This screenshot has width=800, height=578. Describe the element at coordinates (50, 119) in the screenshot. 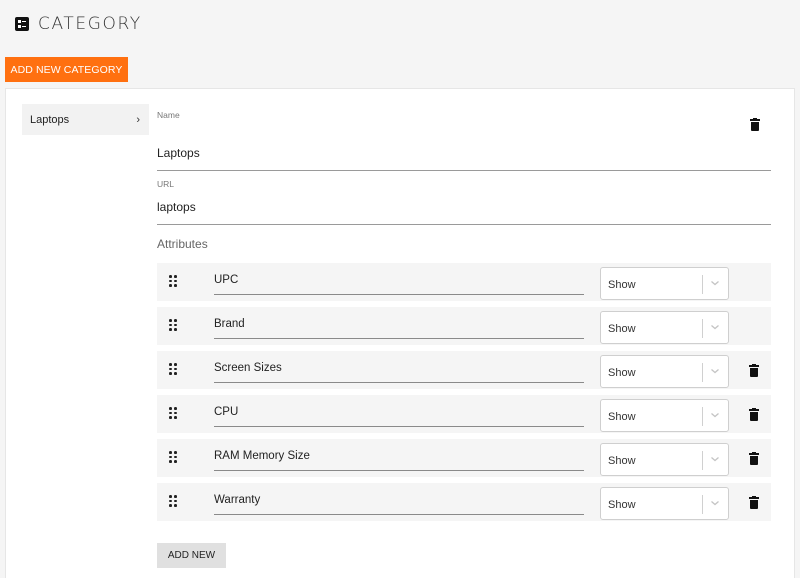

I see `category-item-label: Laptops` at that location.